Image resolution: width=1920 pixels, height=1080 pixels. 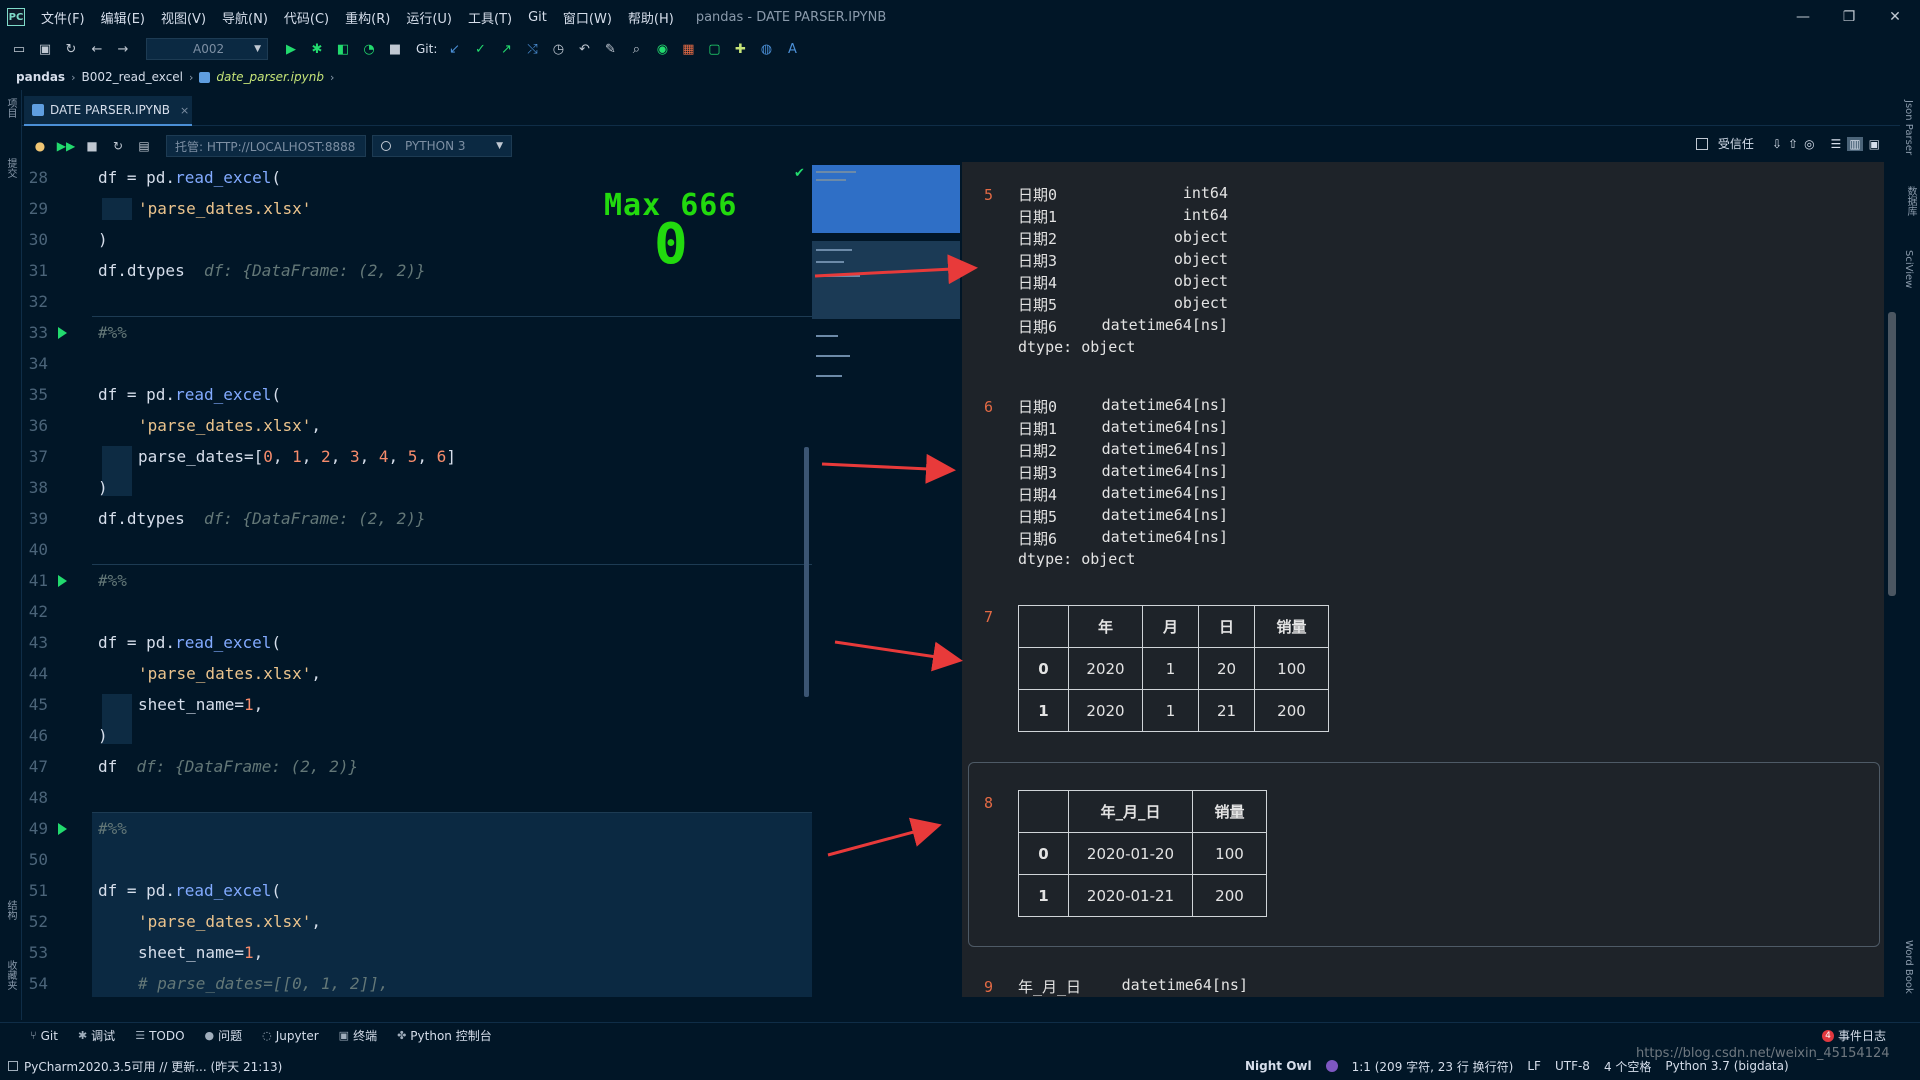 I want to click on close-window-button: ✕, so click(x=1895, y=17).